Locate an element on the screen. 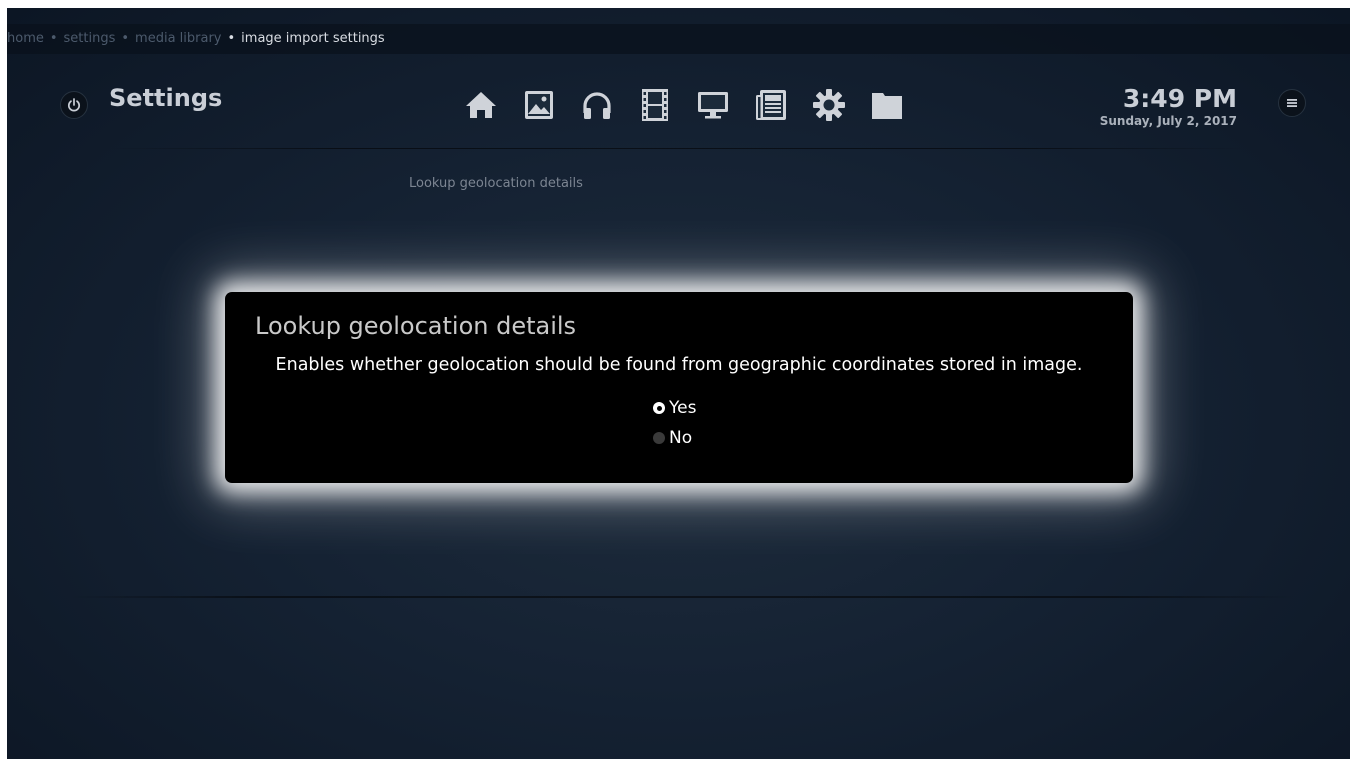 The width and height of the screenshot is (1350, 759). news-icon is located at coordinates (771, 105).